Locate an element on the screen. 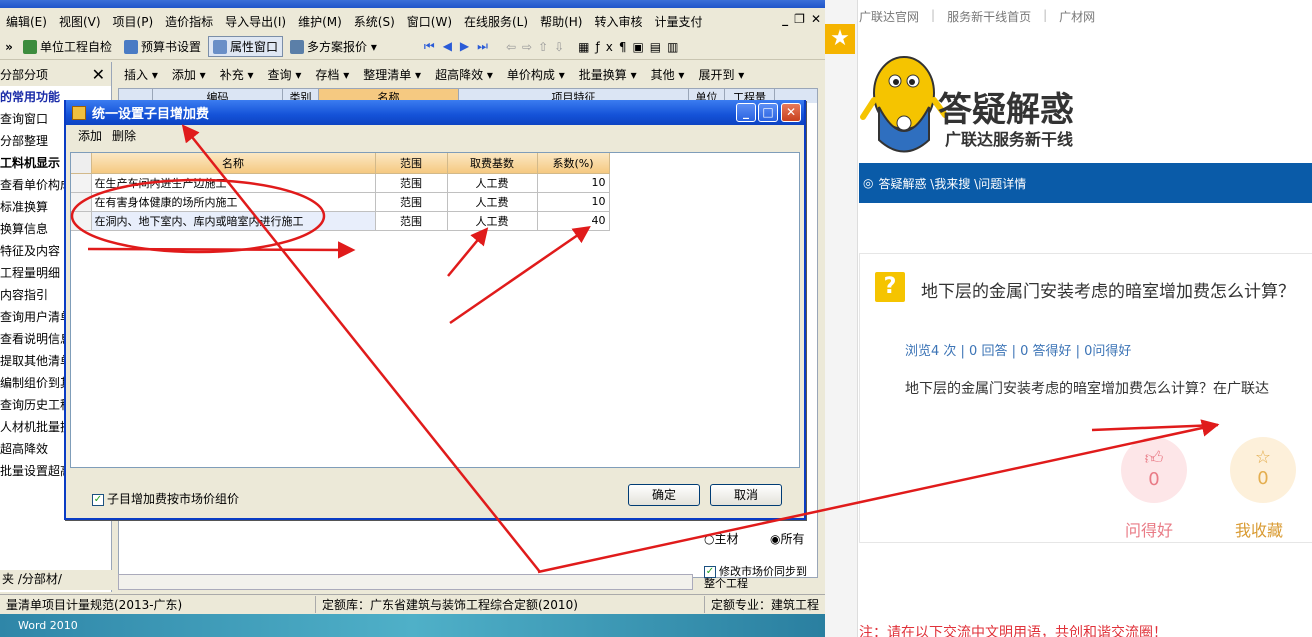  batch-convert-button: 批量换算 ▾ is located at coordinates (608, 74).